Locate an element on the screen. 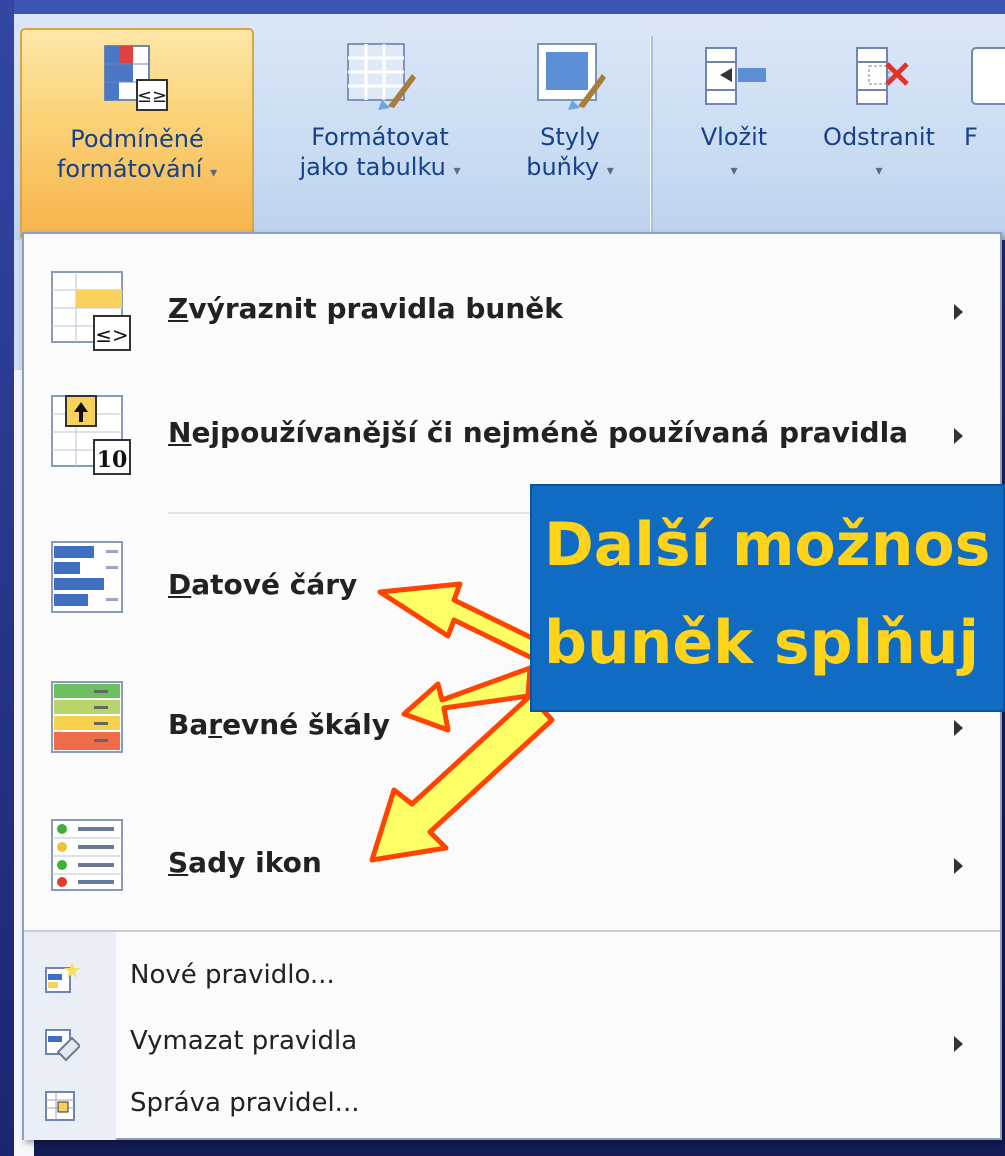  format-cells-icon is located at coordinates (986, 76).